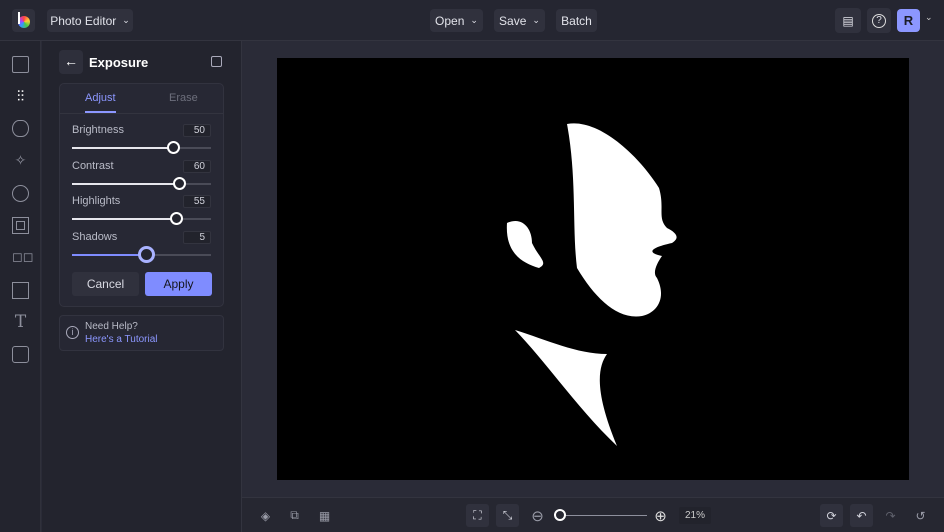  Describe the element at coordinates (98, 130) in the screenshot. I see `slider-label: Brightness` at that location.